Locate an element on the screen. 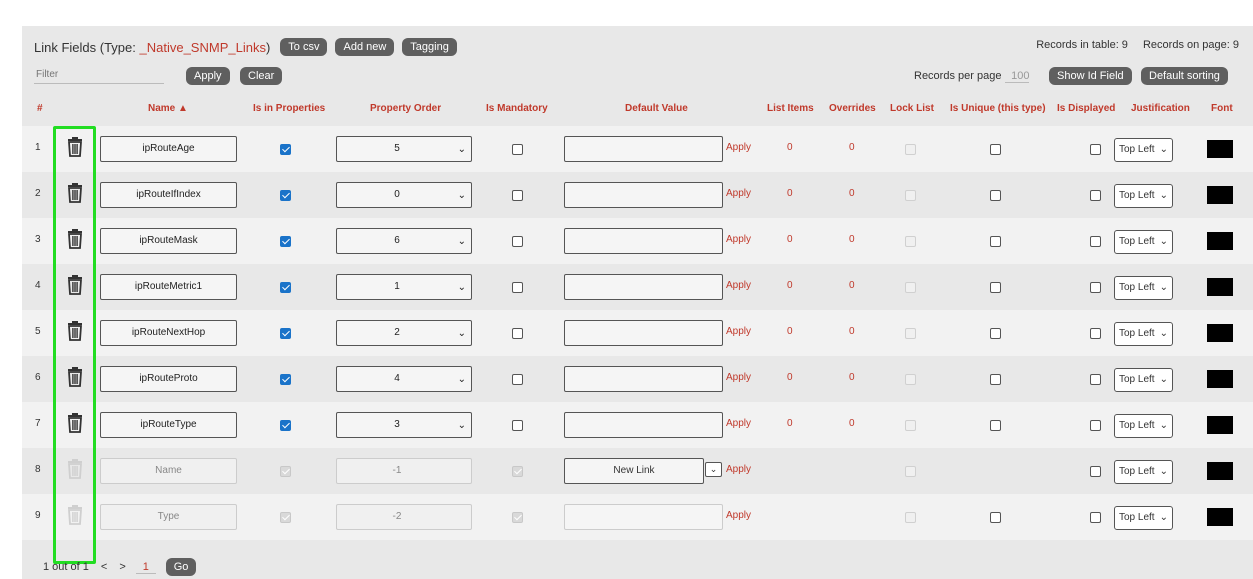  name-field: ipRouteMask is located at coordinates (168, 241).